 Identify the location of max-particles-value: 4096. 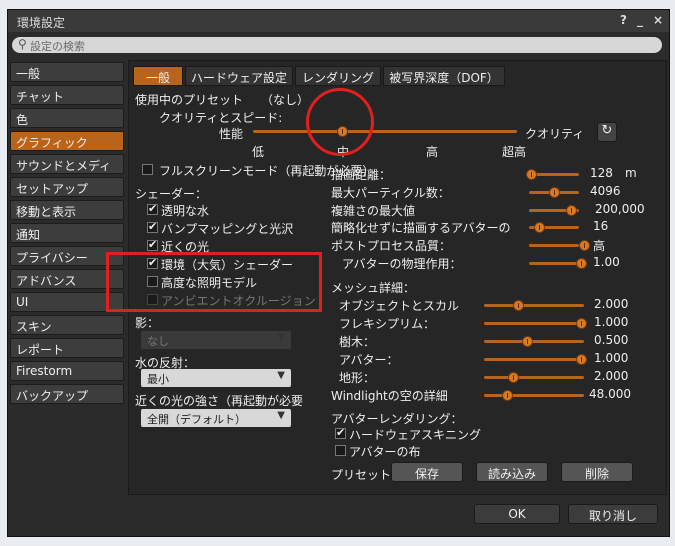
(605, 191).